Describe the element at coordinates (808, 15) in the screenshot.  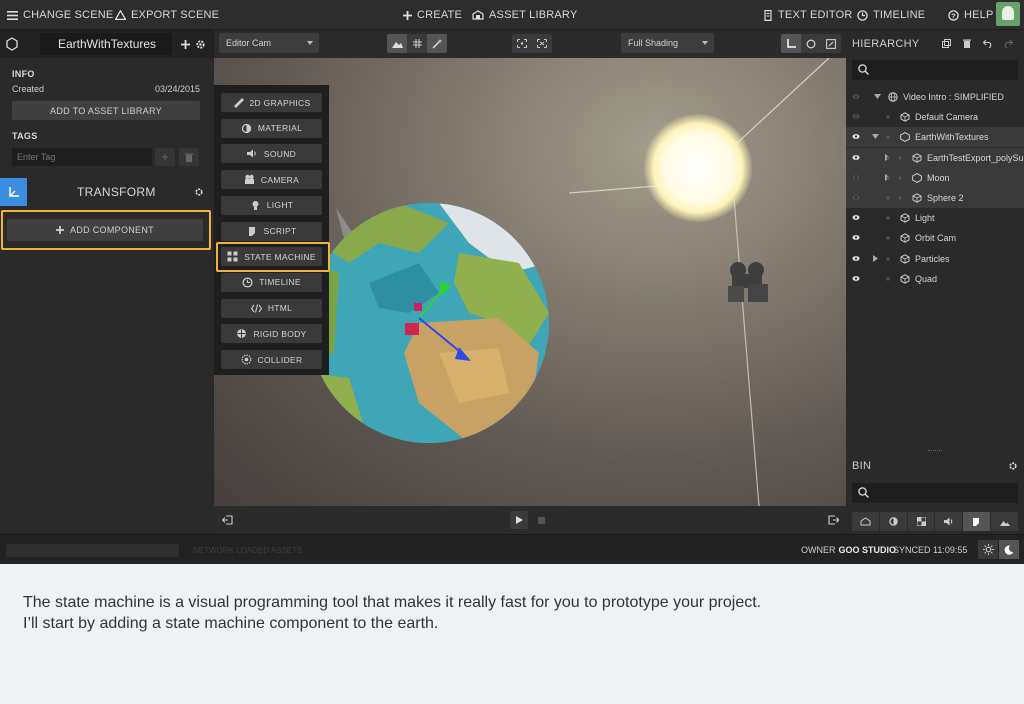
I see `text-editor-button: TEXT EDITOR` at that location.